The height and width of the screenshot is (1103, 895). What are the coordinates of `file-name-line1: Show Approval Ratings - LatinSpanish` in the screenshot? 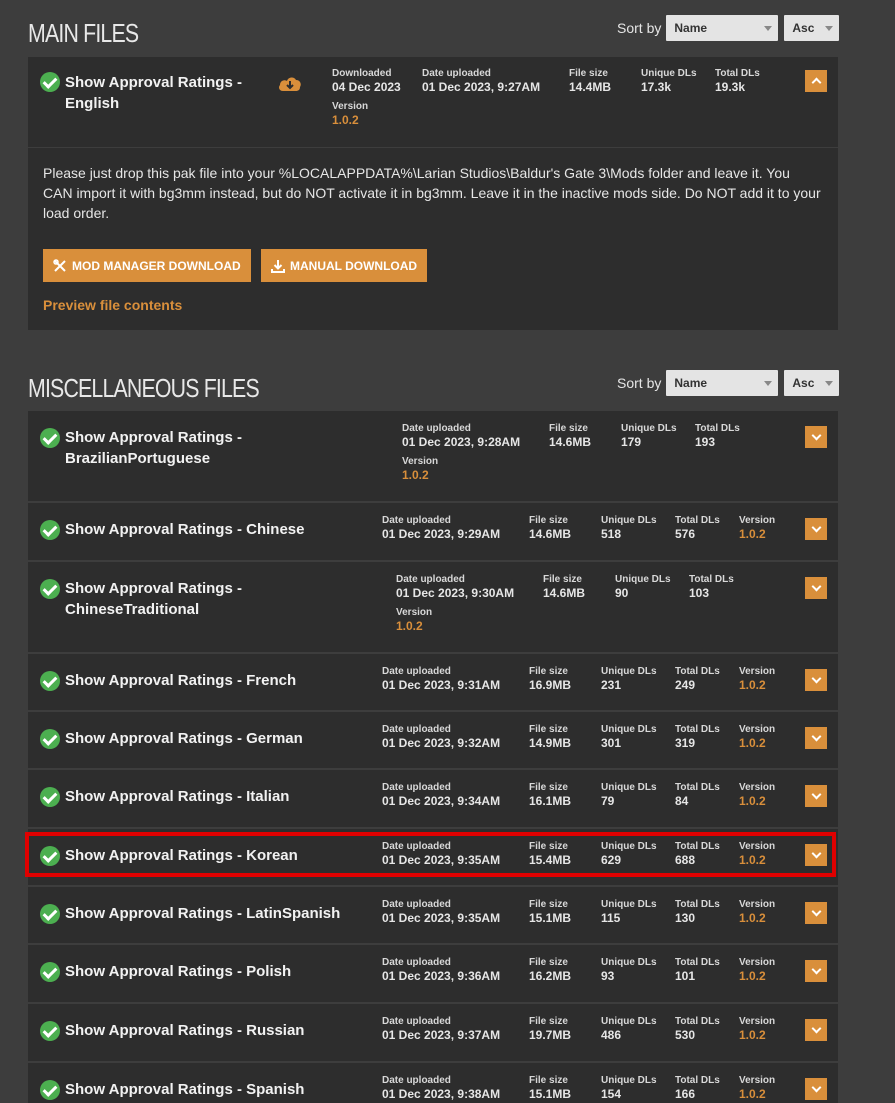 It's located at (203, 913).